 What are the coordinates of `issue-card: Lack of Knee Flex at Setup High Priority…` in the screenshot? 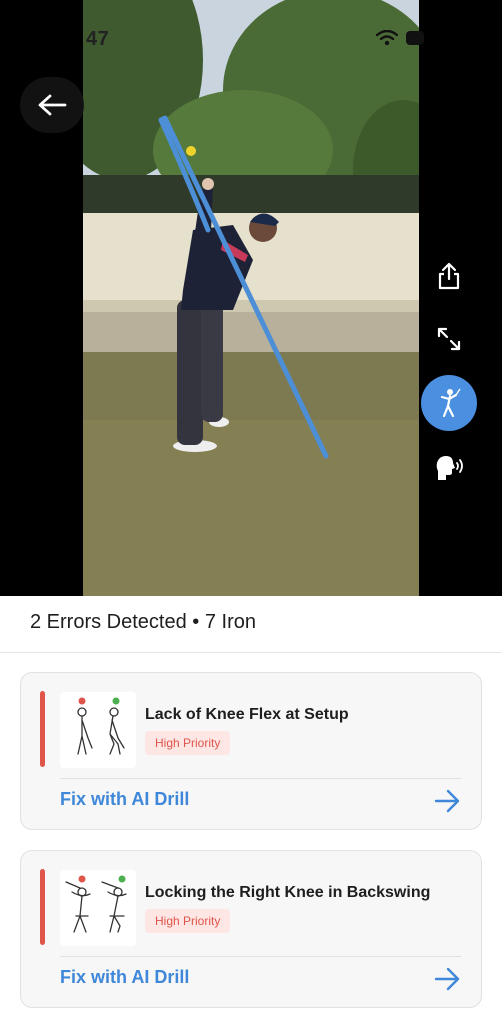 It's located at (251, 751).